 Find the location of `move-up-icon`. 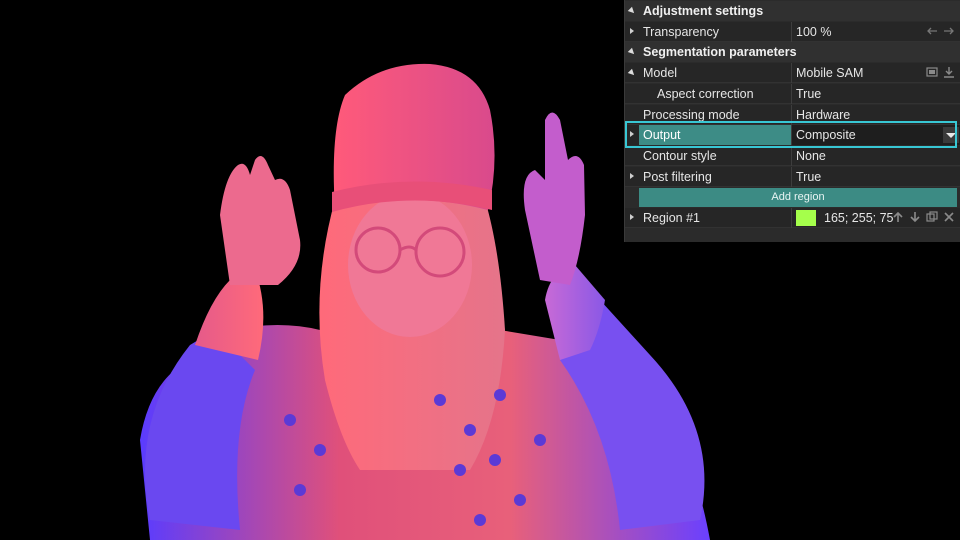

move-up-icon is located at coordinates (898, 217).